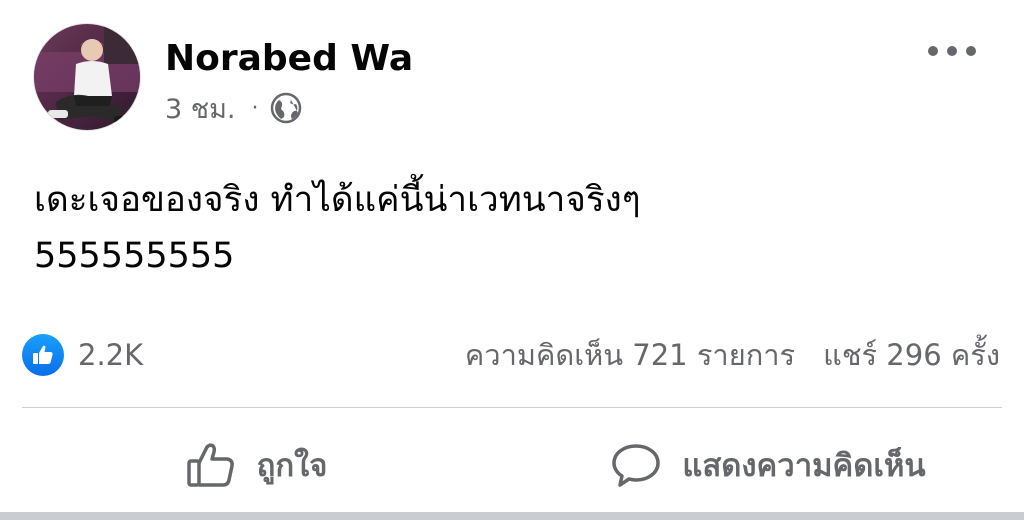 The image size is (1024, 520). I want to click on post-meta: 3 ชม. ·, so click(233, 108).